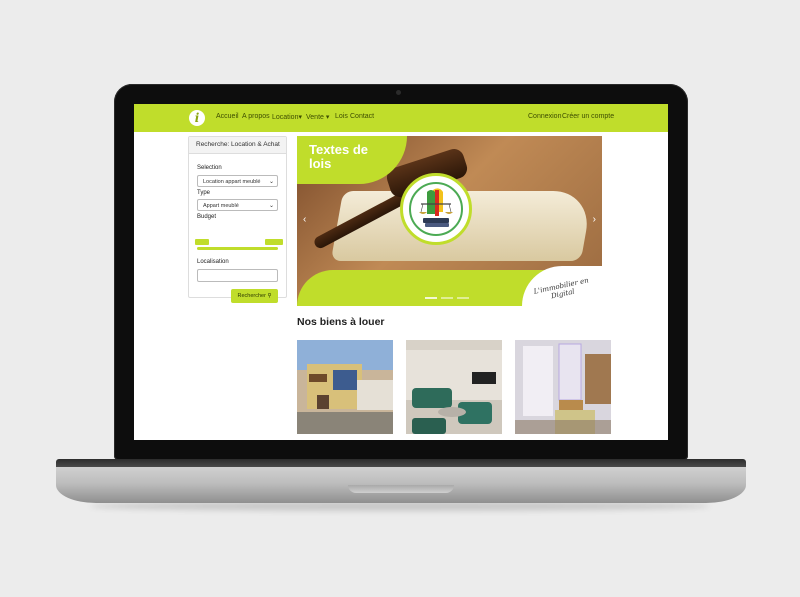  Describe the element at coordinates (588, 116) in the screenshot. I see `nav-creer-compte: Créer un compte` at that location.